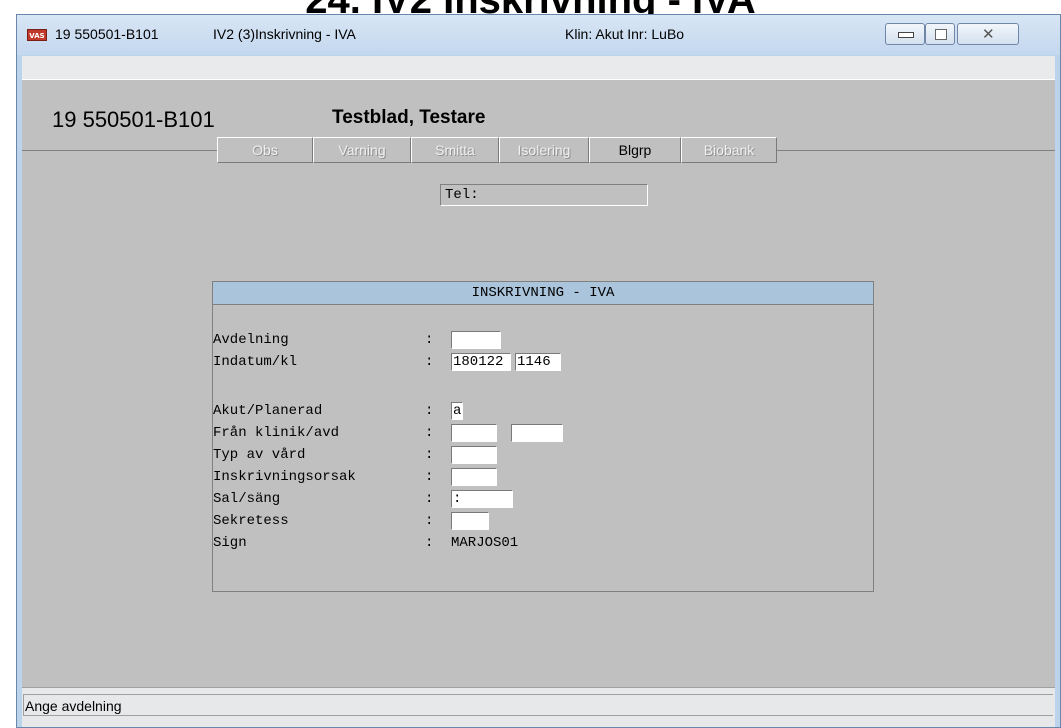  I want to click on maximize-button, so click(940, 34).